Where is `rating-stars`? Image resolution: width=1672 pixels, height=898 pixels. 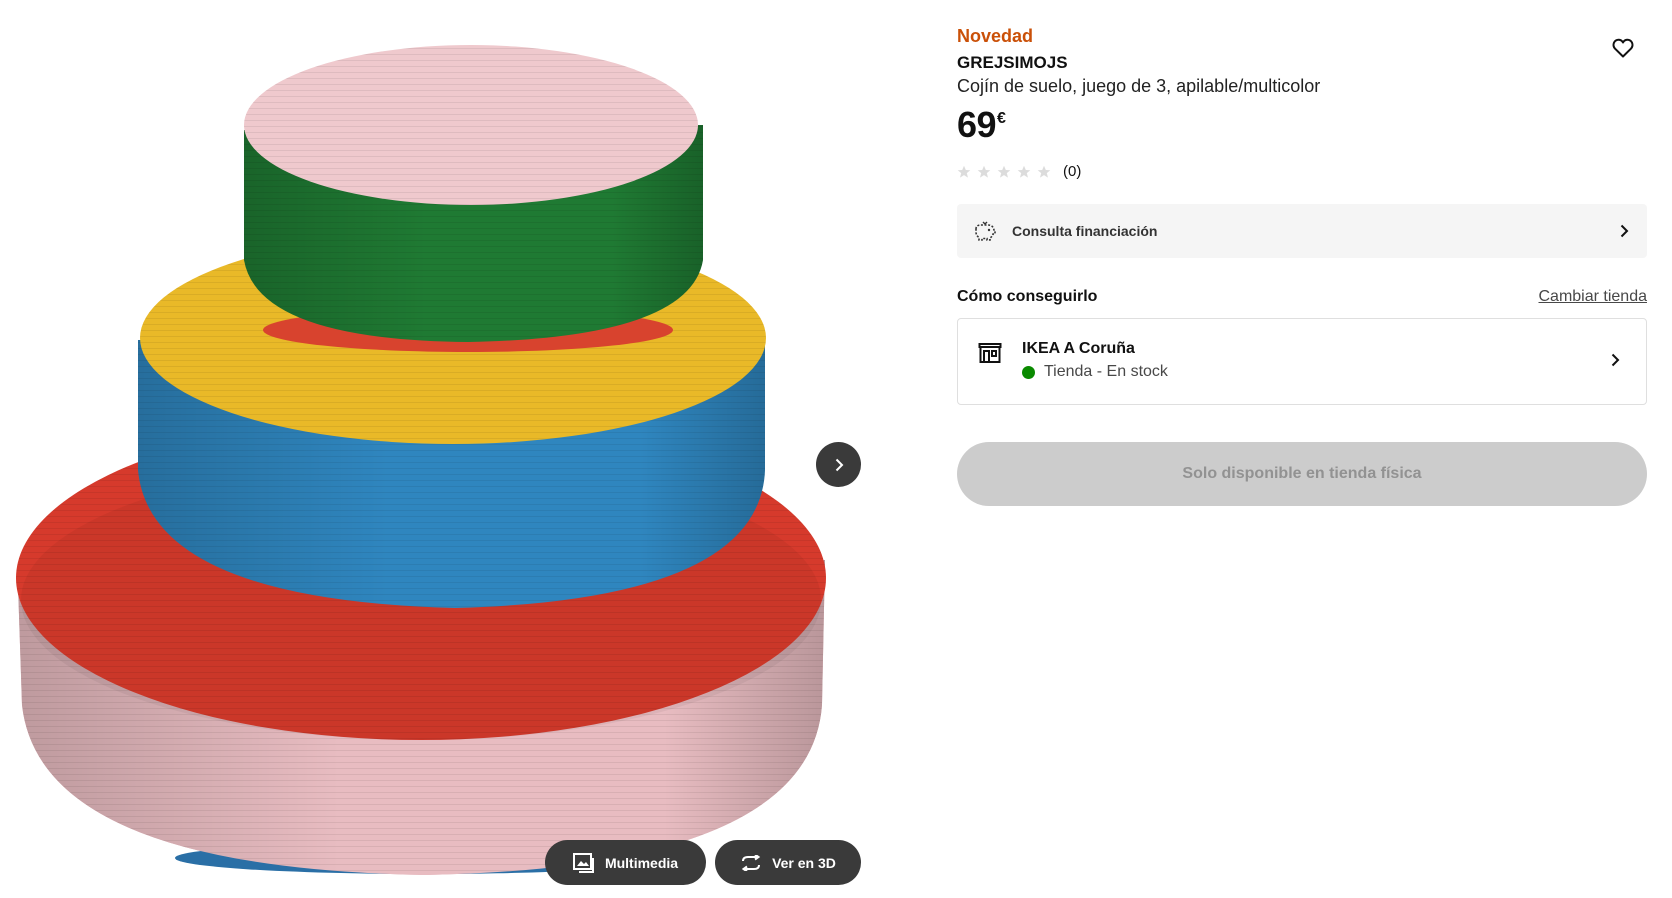 rating-stars is located at coordinates (1004, 172).